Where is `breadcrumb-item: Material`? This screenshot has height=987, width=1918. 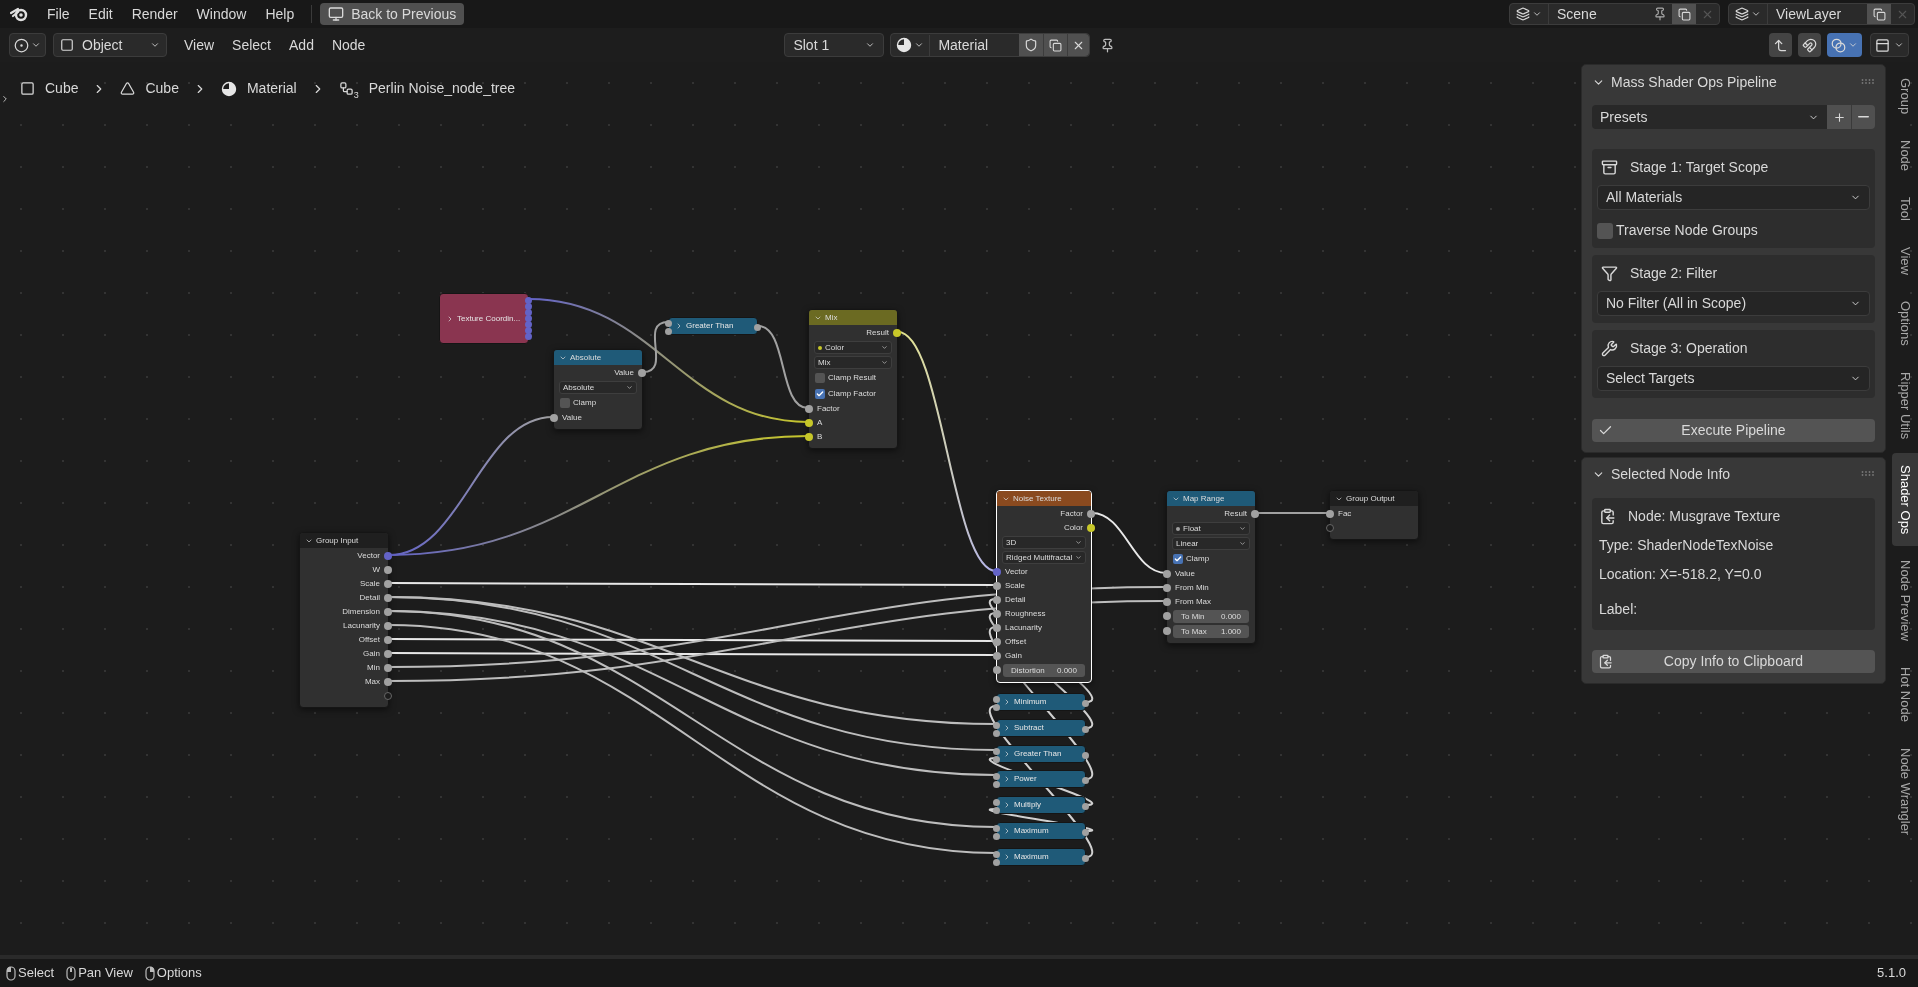 breadcrumb-item: Material is located at coordinates (258, 88).